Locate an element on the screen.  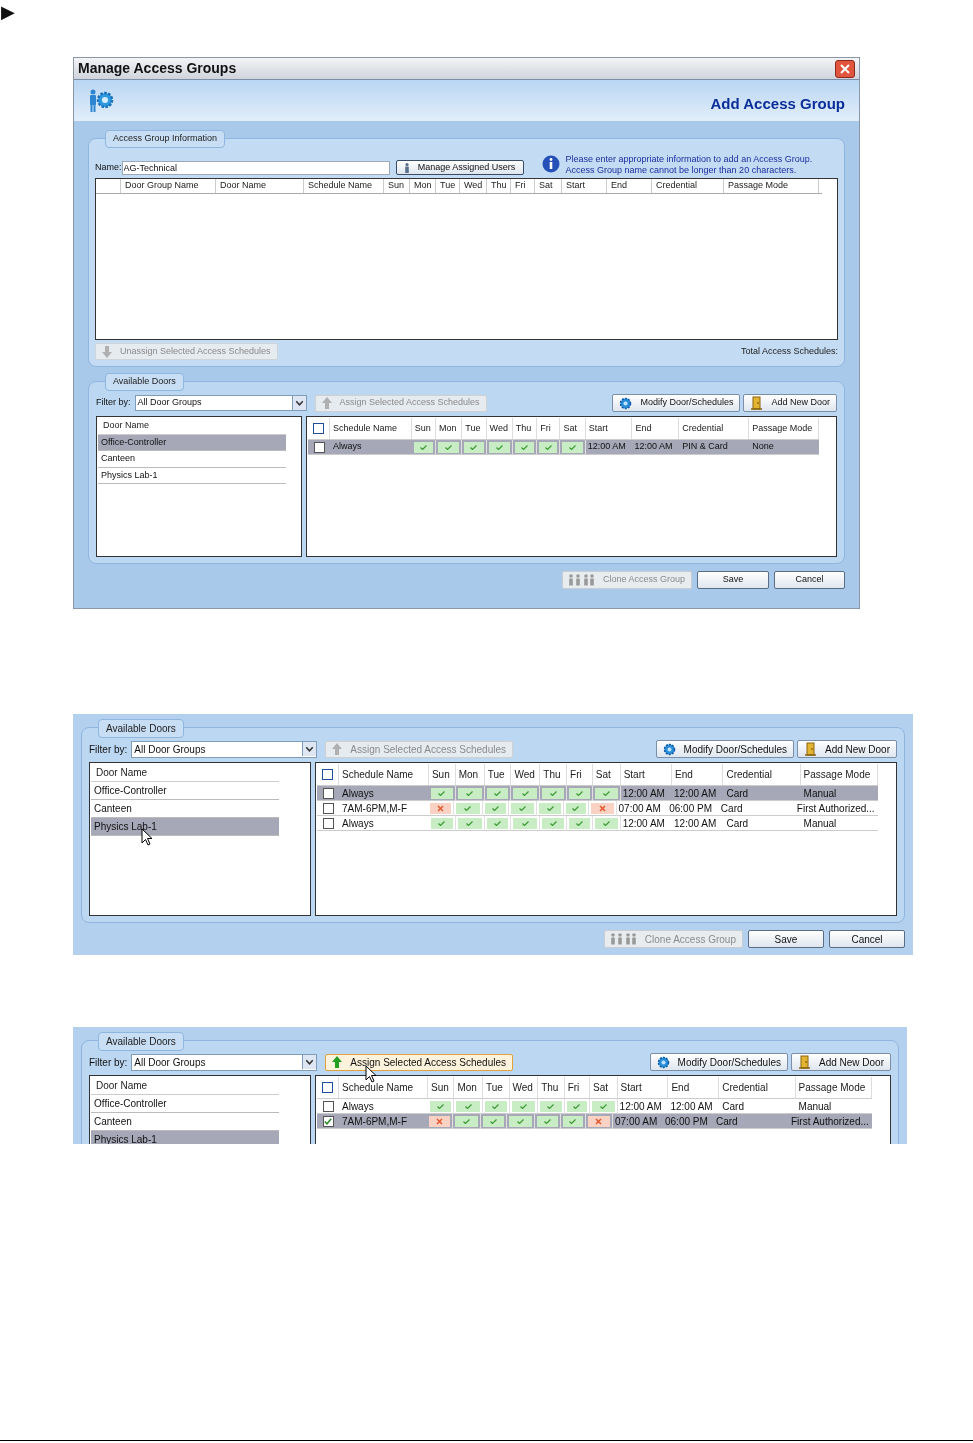
table-cell-text: Always is located at coordinates (358, 794).